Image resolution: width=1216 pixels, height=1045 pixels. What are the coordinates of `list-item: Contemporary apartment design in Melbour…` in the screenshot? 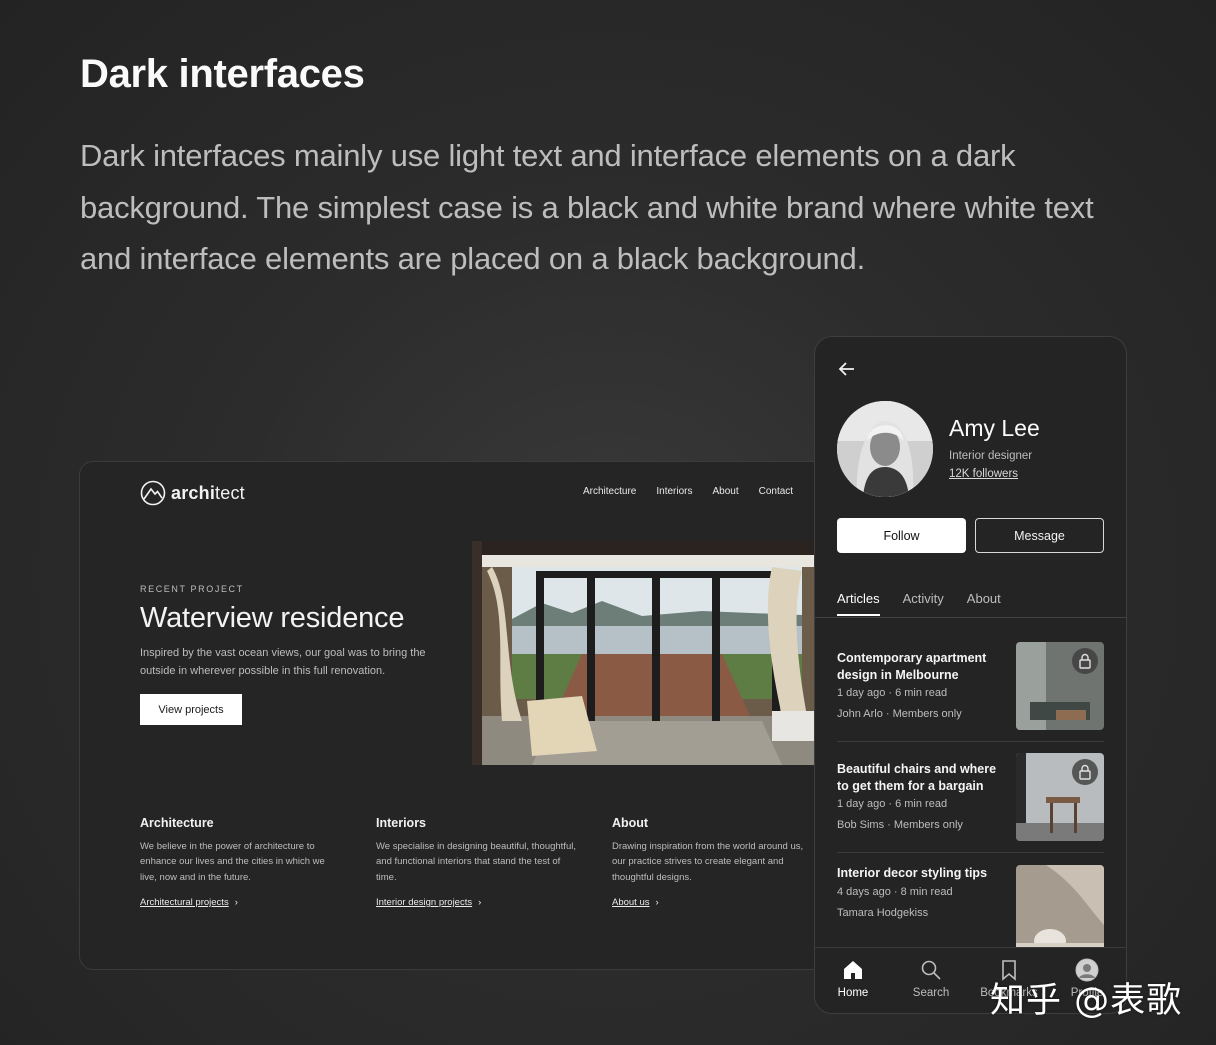 It's located at (970, 694).